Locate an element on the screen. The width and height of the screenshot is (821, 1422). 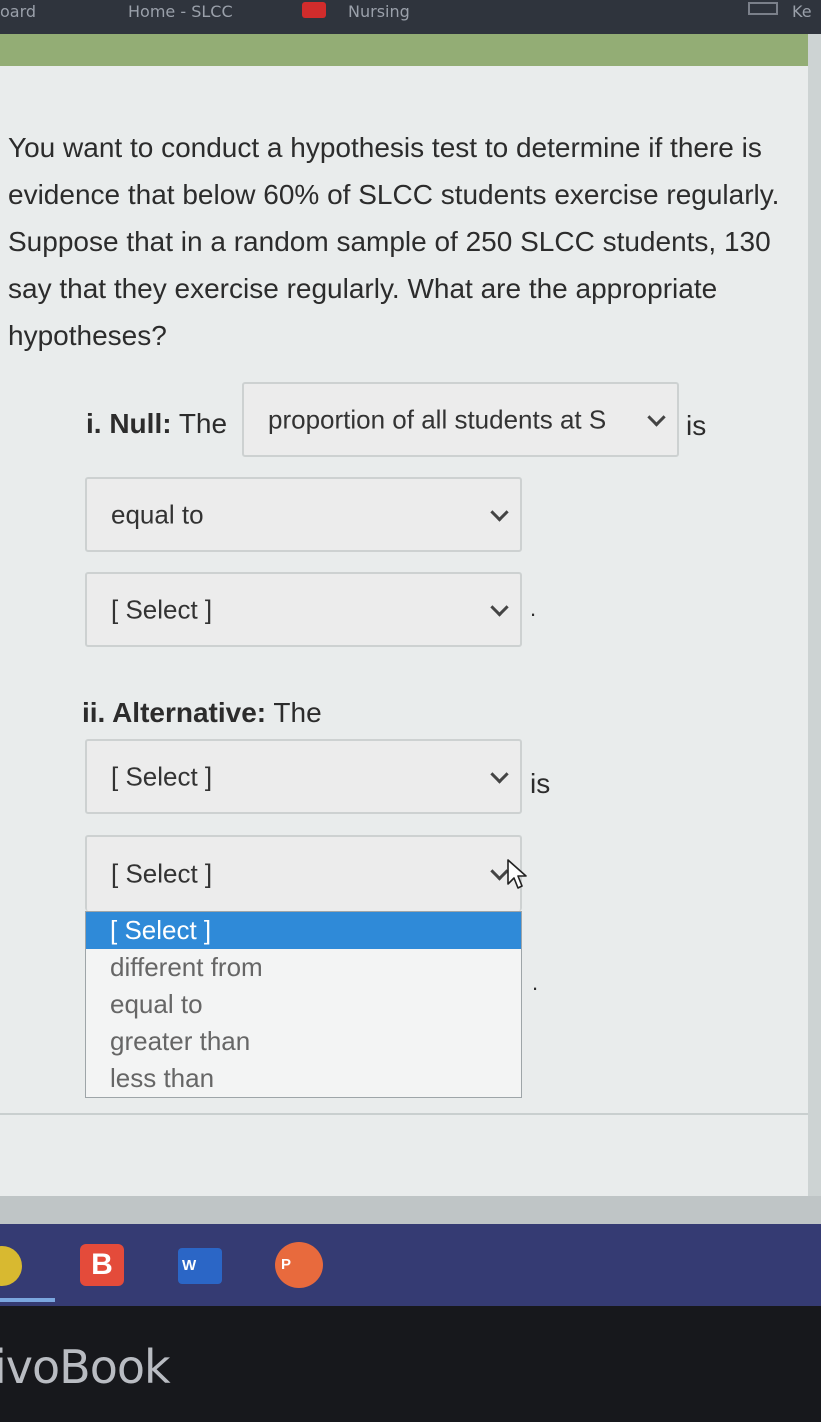
alternative-parameter-dropdown: [ Select ] is located at coordinates (303, 776).